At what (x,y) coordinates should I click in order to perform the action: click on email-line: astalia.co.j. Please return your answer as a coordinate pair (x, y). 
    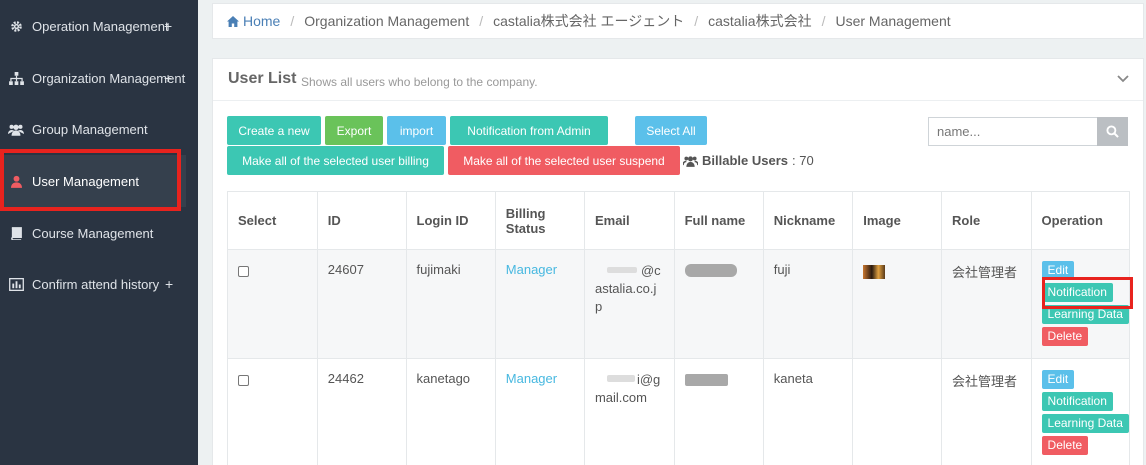
    Looking at the image, I should click on (625, 288).